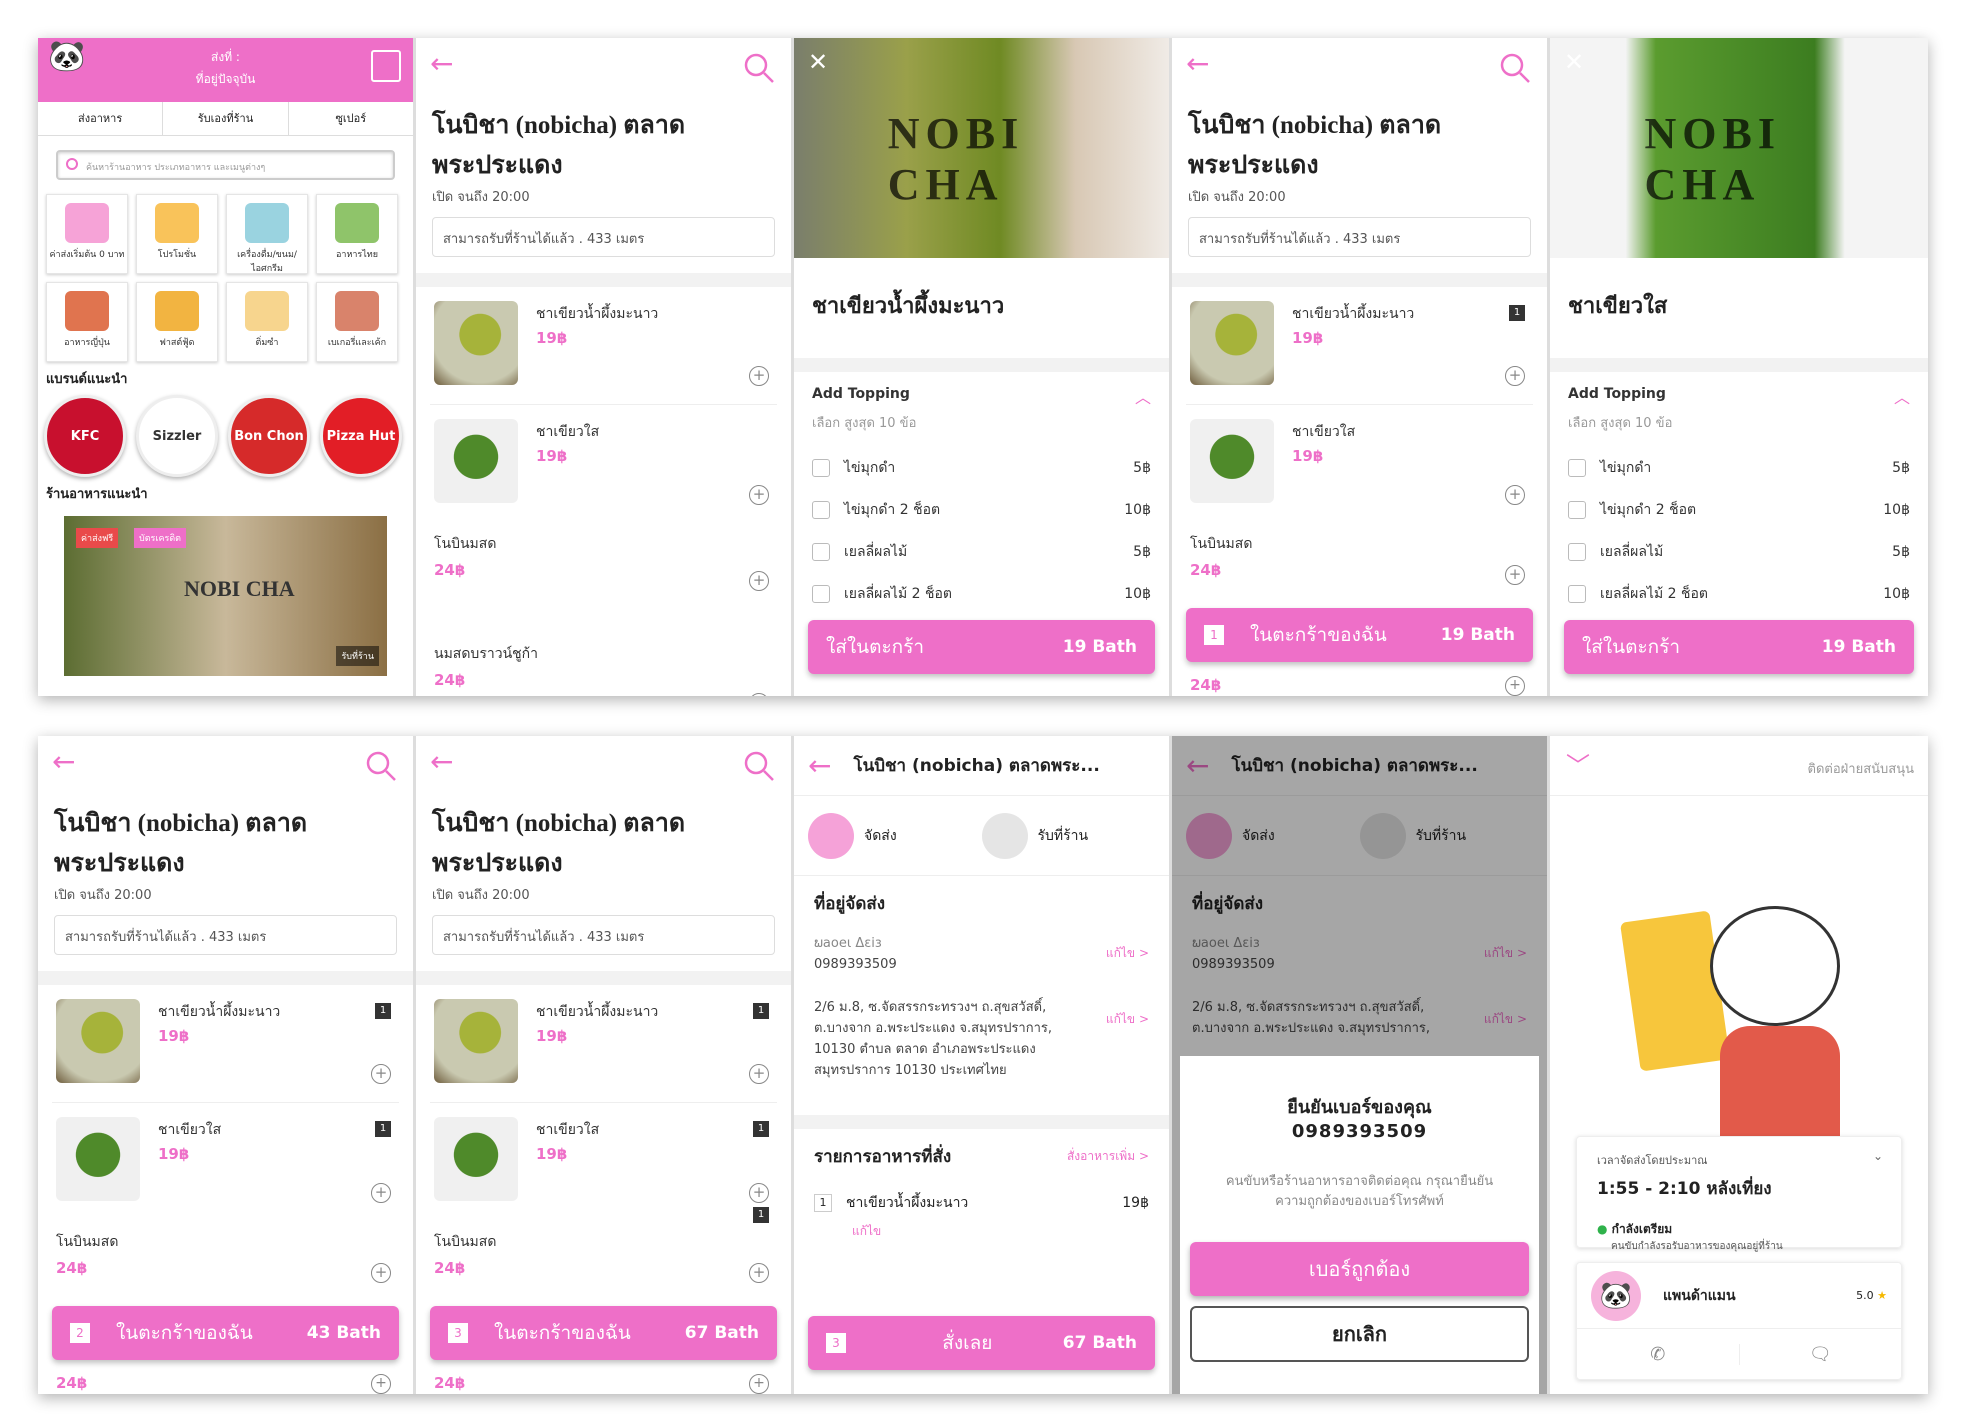  What do you see at coordinates (1359, 635) in the screenshot?
I see `view-cart-button: 1 ในตะกร้าของฉัน 19 Bath` at bounding box center [1359, 635].